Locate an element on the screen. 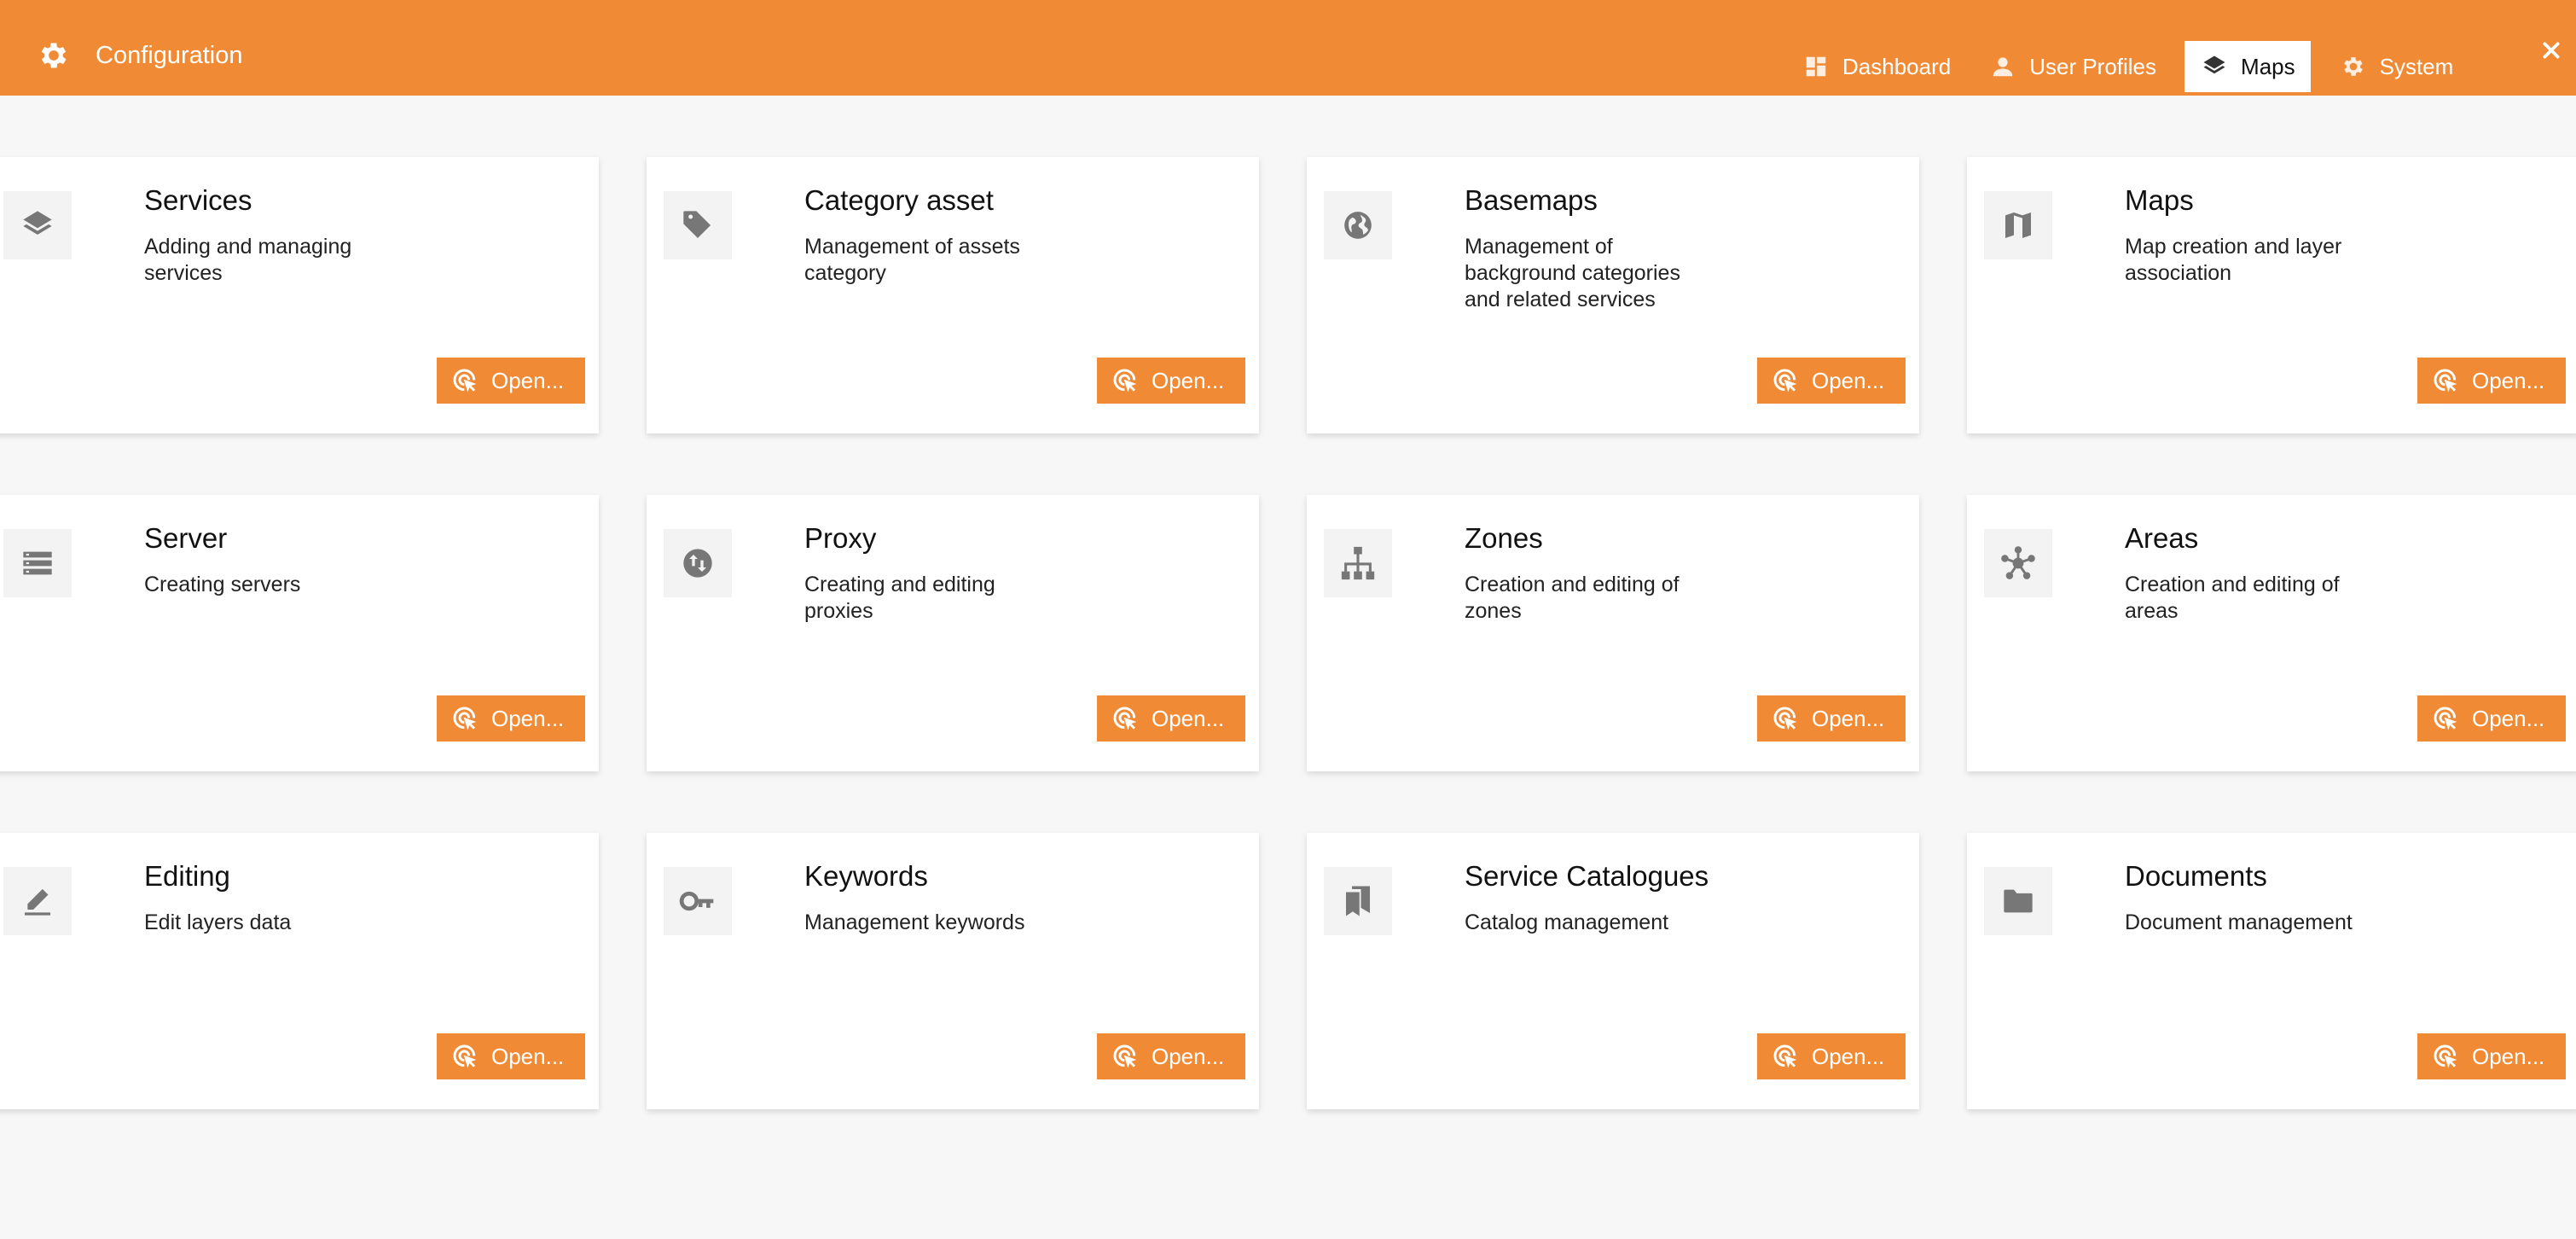 Image resolution: width=2576 pixels, height=1239 pixels. app-title: Configuration is located at coordinates (169, 55).